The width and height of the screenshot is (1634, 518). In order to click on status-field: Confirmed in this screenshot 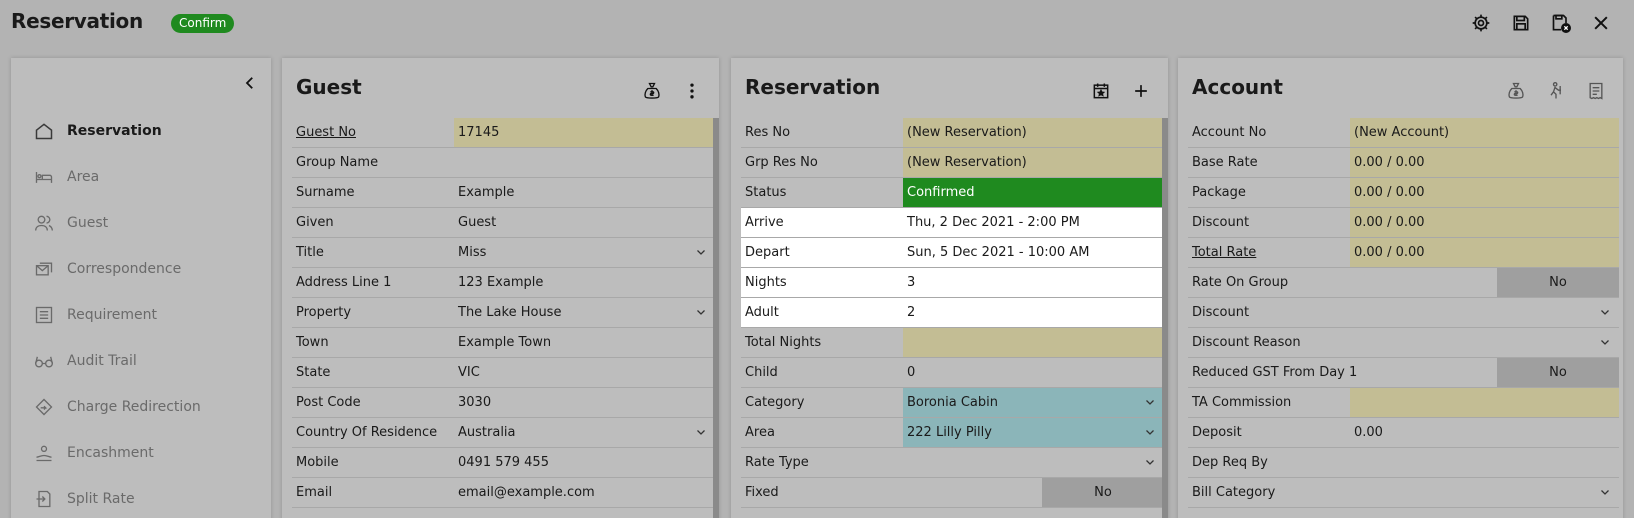, I will do `click(1033, 192)`.